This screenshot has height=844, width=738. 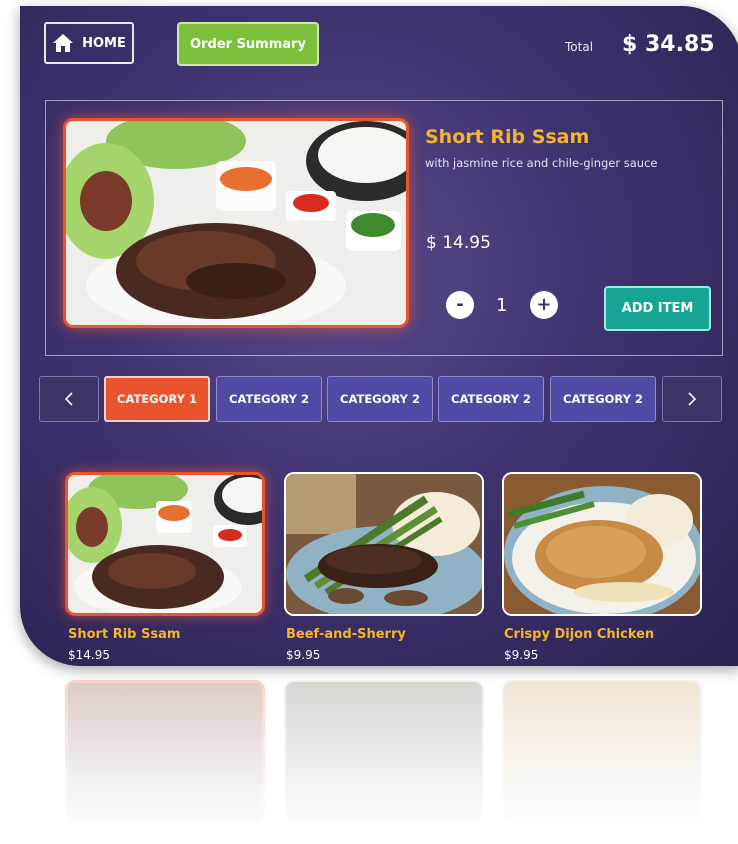 I want to click on home-button-label: HOME, so click(x=104, y=43).